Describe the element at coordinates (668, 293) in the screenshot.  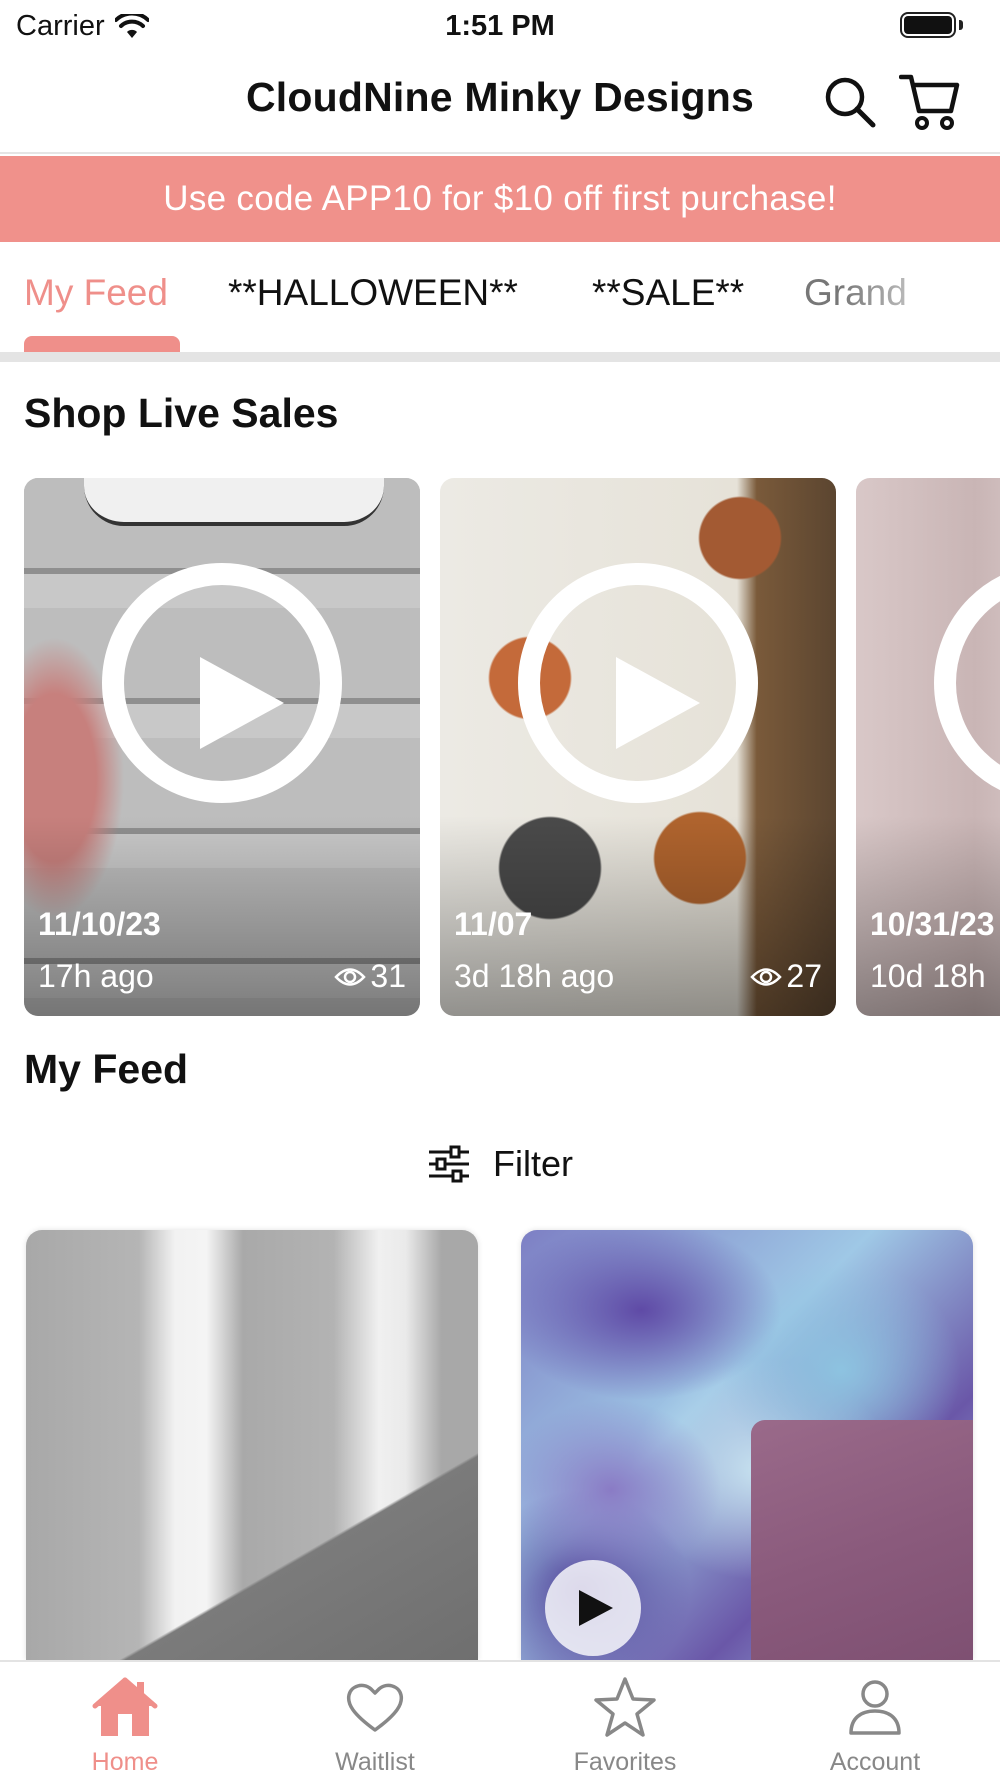
I see `tab-sale: **SALE**` at that location.